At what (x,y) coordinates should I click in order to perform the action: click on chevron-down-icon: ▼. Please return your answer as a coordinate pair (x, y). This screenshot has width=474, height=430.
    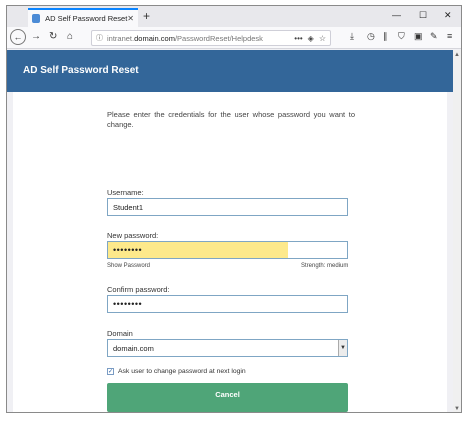
    Looking at the image, I should click on (342, 348).